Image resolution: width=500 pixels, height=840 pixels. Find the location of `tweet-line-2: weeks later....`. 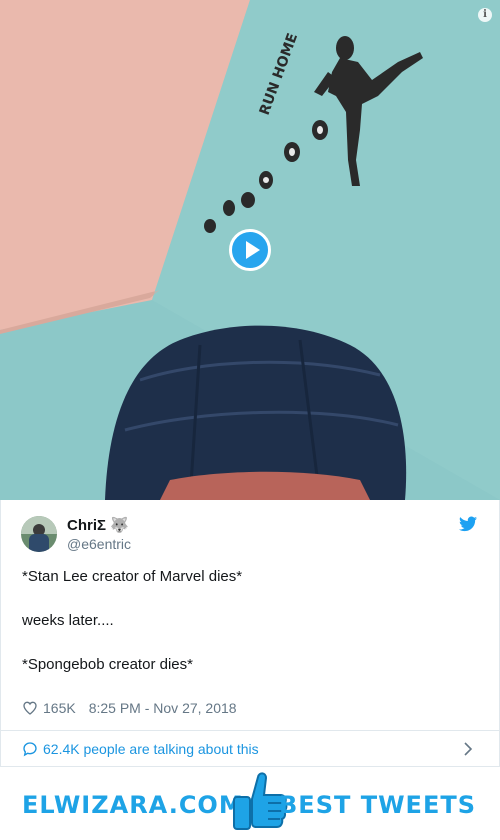

tweet-line-2: weeks later.... is located at coordinates (68, 620).